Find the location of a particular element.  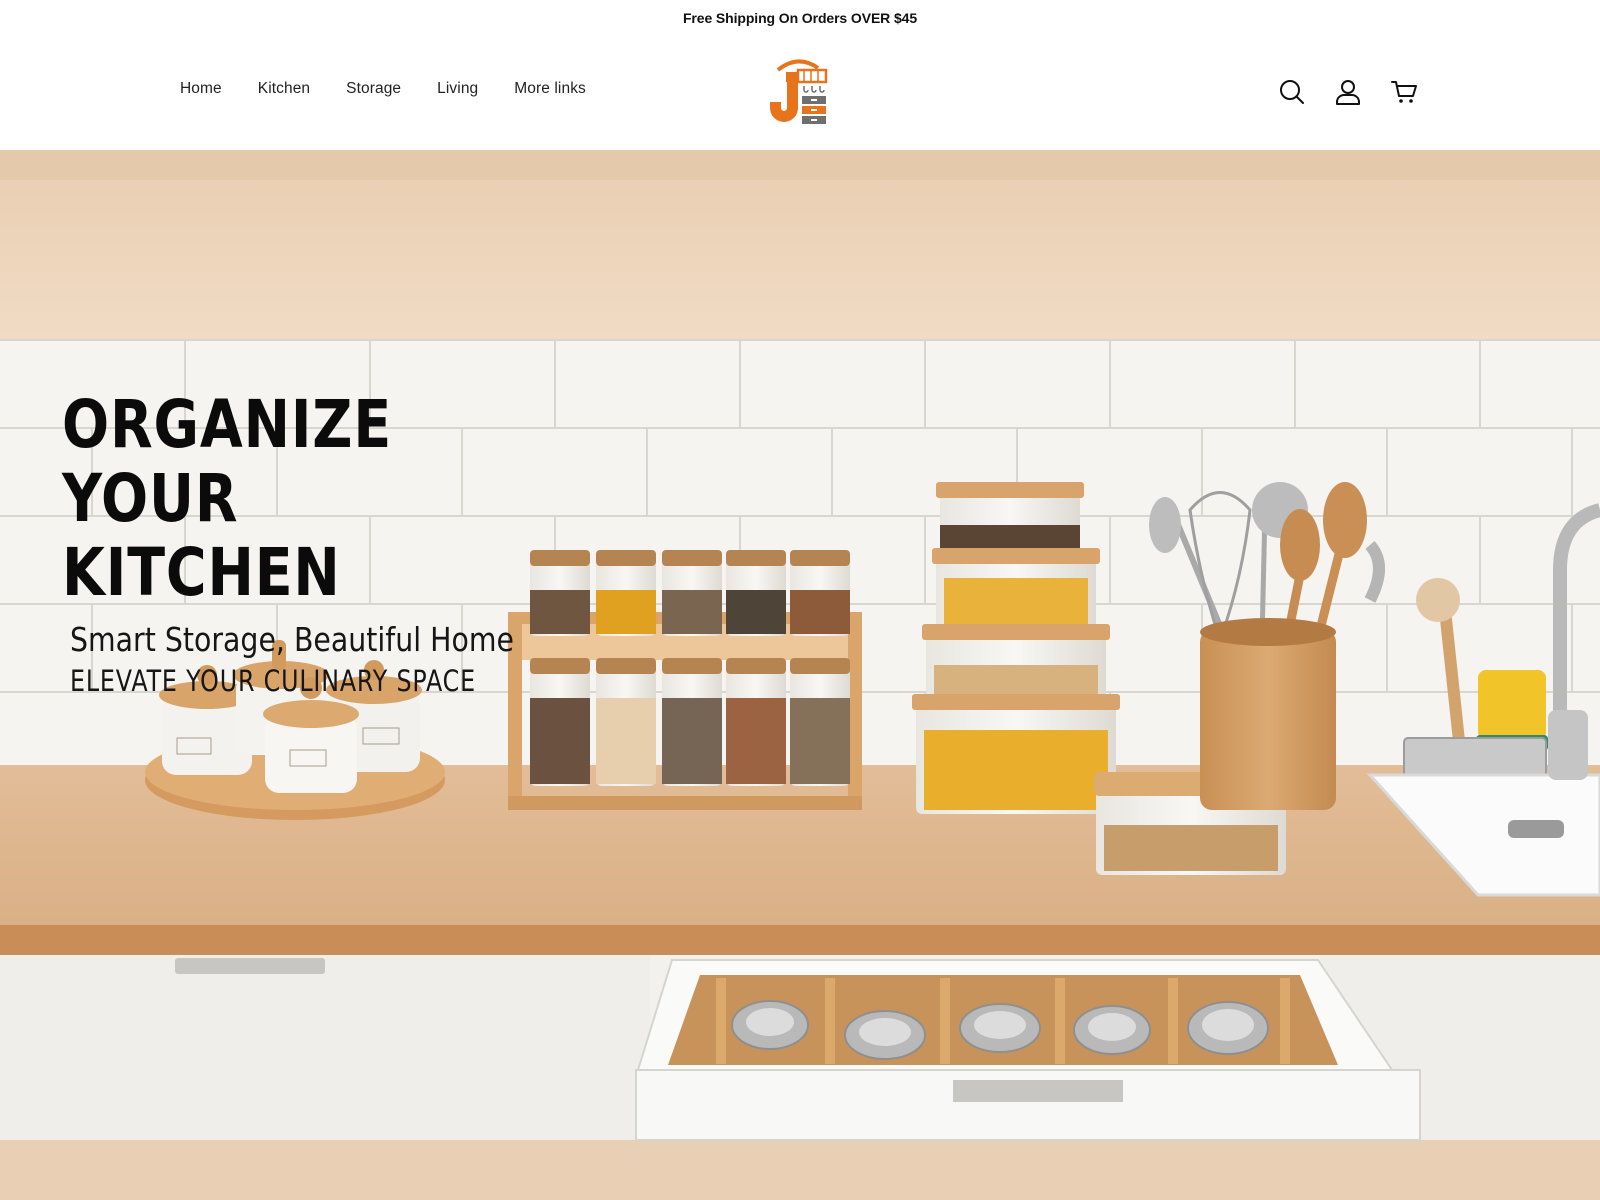

header-icons is located at coordinates (1348, 92).